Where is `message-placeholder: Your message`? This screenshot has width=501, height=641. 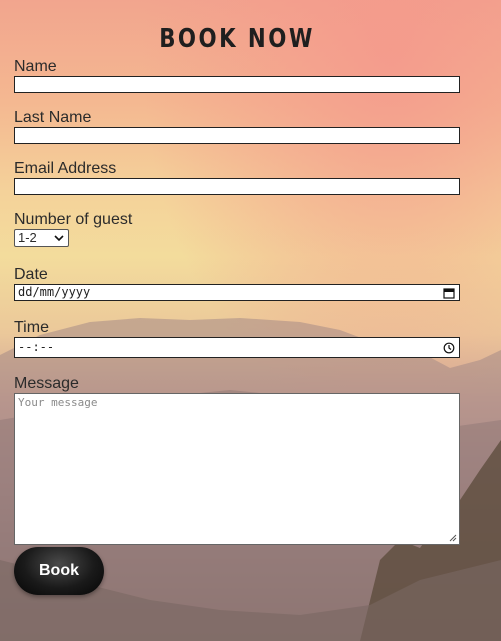 message-placeholder: Your message is located at coordinates (58, 402).